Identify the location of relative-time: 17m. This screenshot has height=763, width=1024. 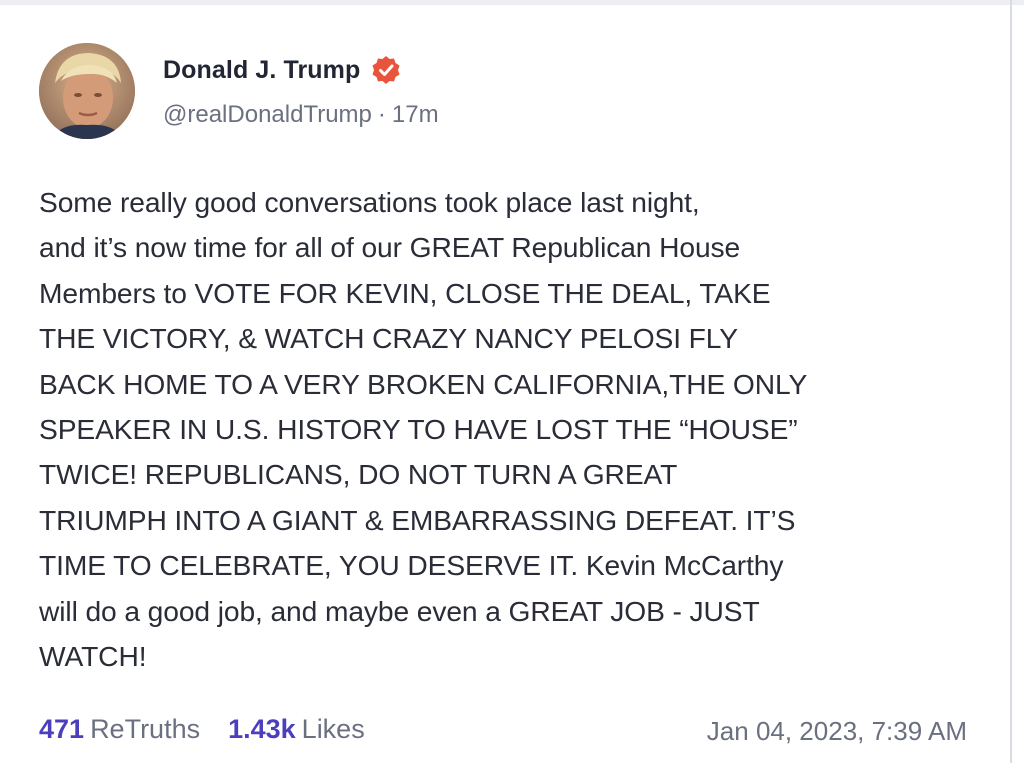
(415, 114).